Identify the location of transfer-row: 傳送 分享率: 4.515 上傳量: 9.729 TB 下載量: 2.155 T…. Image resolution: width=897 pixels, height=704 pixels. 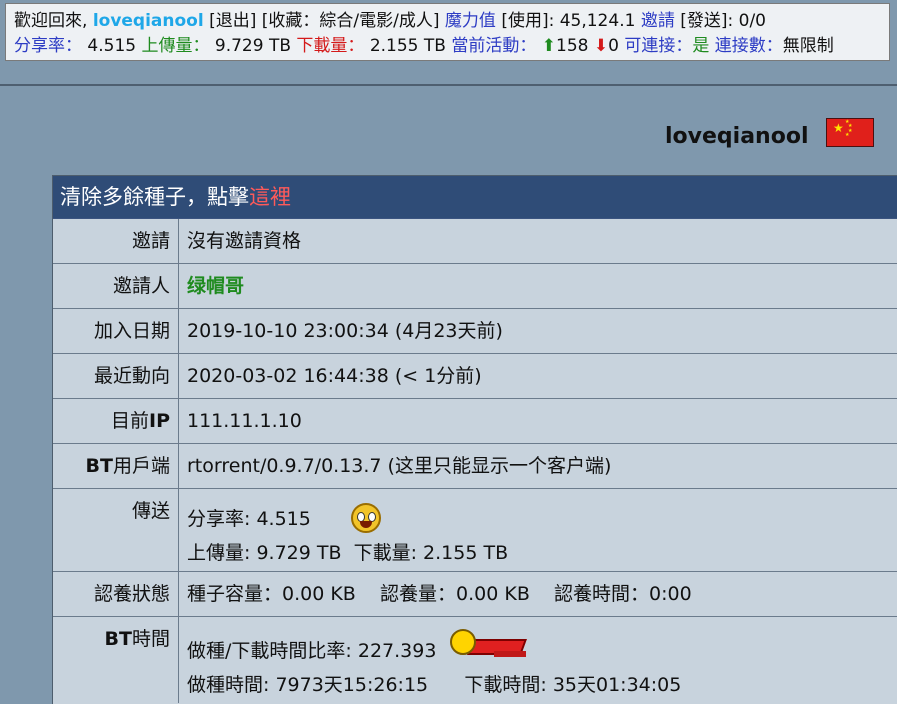
(475, 530).